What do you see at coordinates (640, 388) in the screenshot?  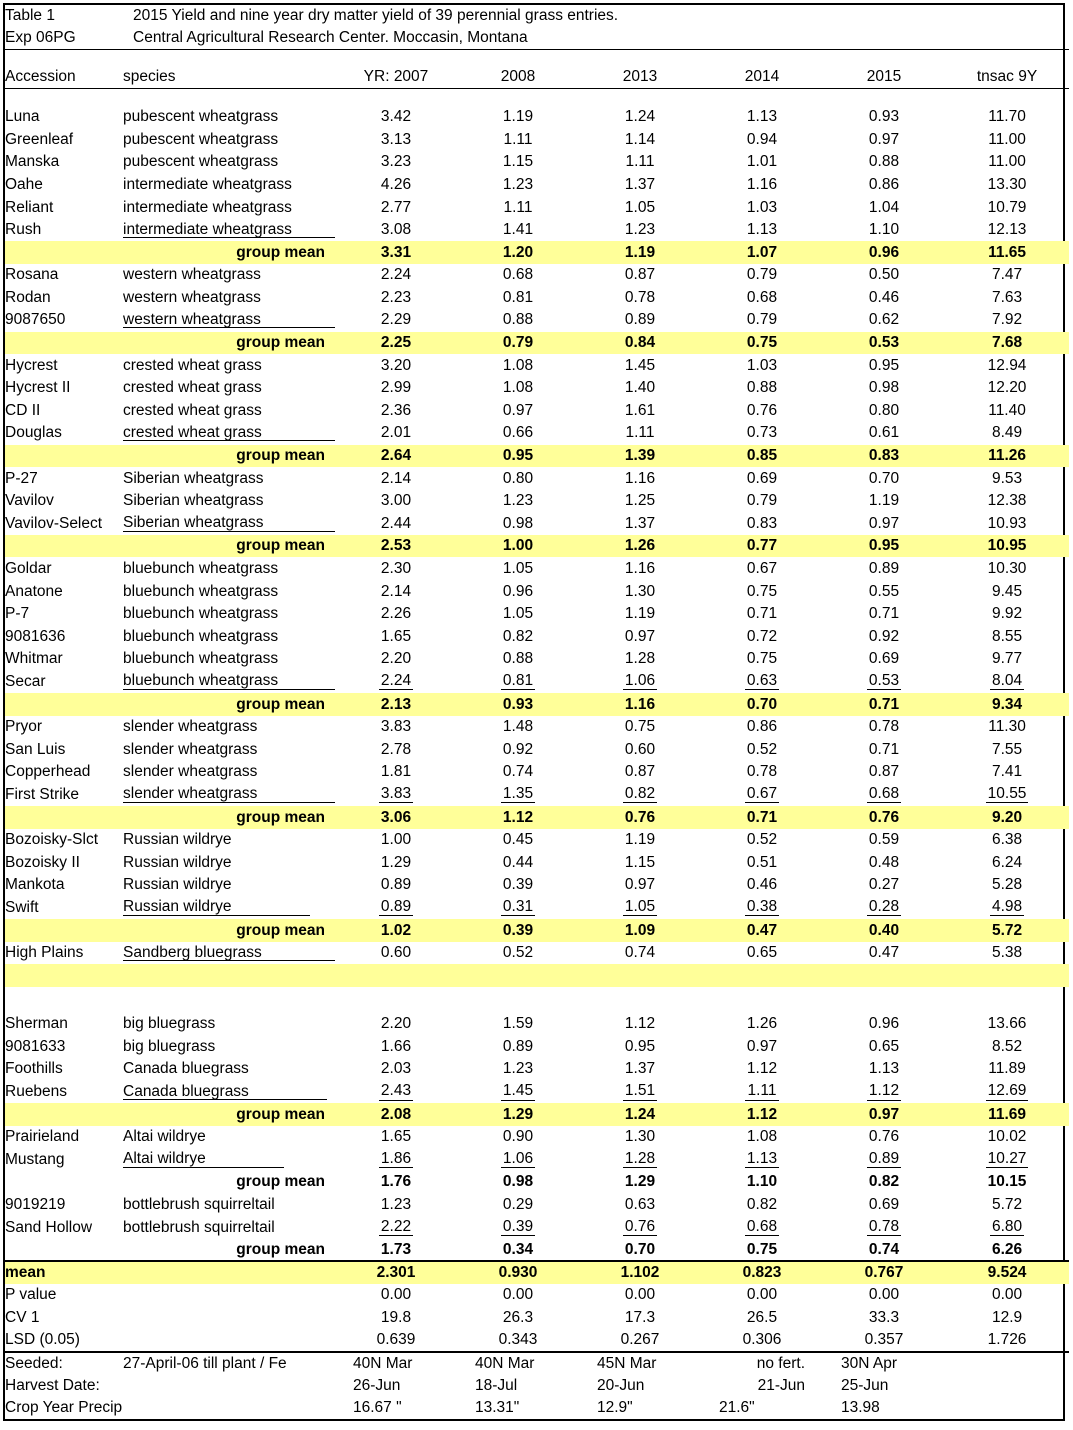 I see `yield-value: 1.40` at bounding box center [640, 388].